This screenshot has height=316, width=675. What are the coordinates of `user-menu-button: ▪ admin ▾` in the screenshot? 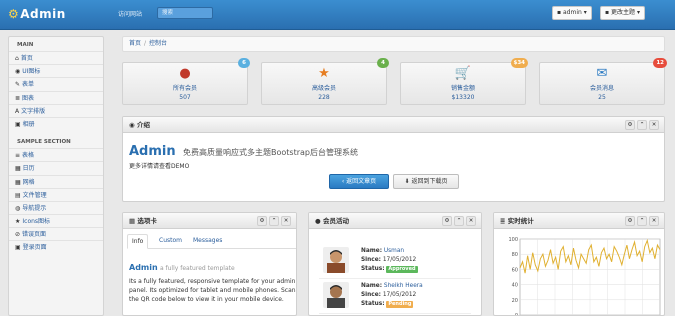 It's located at (572, 13).